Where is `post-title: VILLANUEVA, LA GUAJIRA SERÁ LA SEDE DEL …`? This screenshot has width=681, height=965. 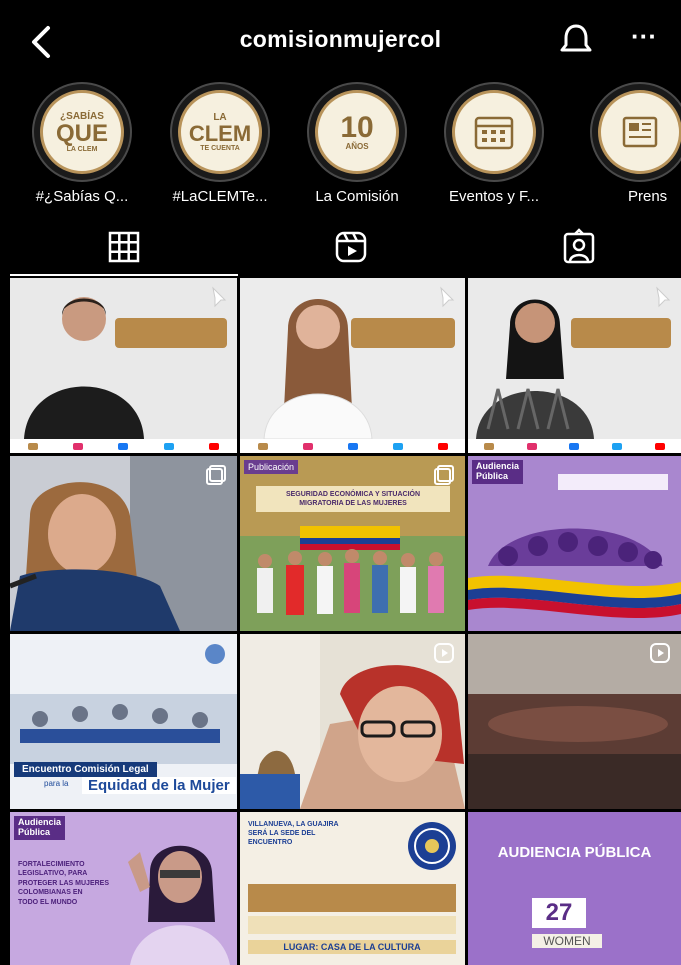
post-title: VILLANUEVA, LA GUAJIRA SERÁ LA SEDE DEL … is located at coordinates (293, 833).